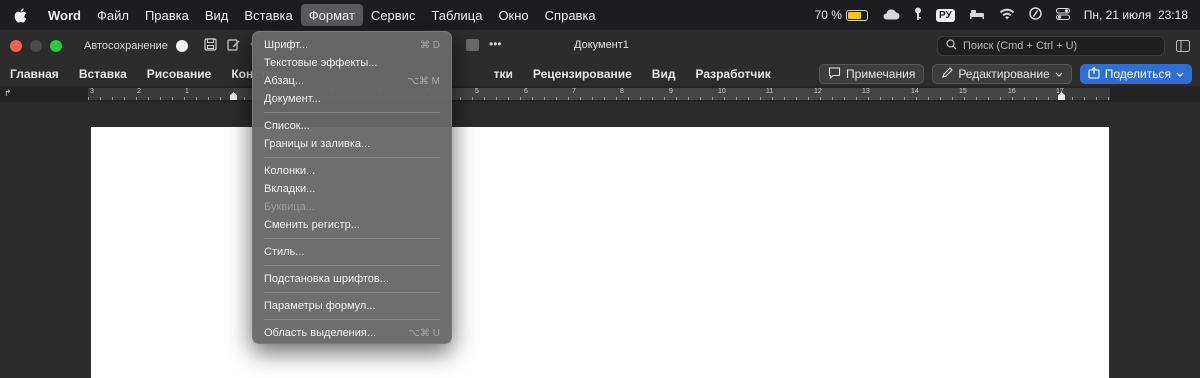 This screenshot has width=1200, height=378. What do you see at coordinates (599, 94) in the screenshot?
I see `horizontal-ruler: 3211234567891011121314151617` at bounding box center [599, 94].